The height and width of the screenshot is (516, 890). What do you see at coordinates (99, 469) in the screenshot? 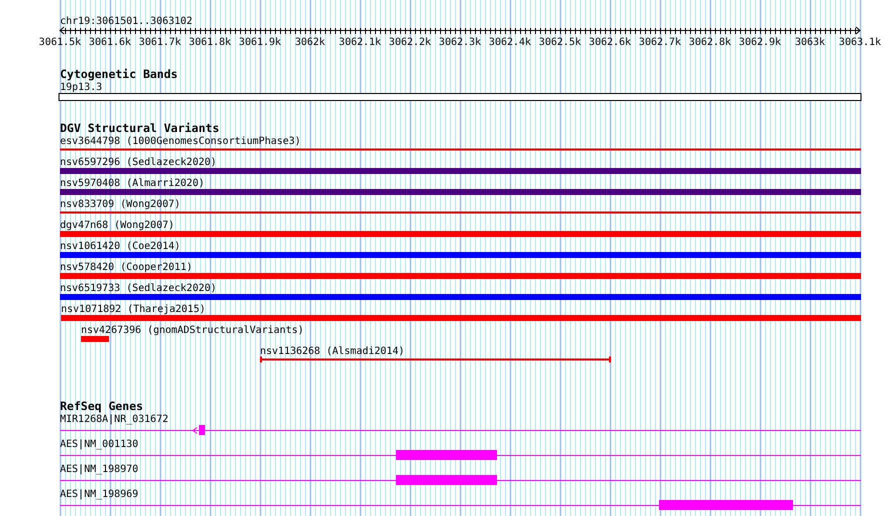
I see `gene-label: AES|NM_198970` at bounding box center [99, 469].